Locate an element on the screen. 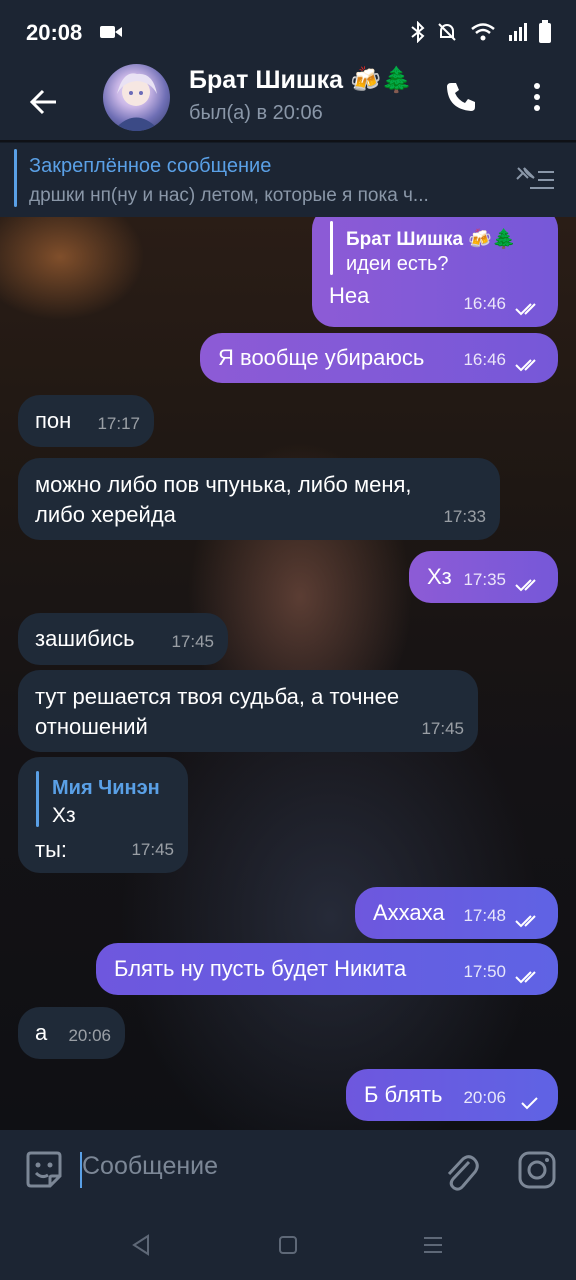 Image resolution: width=576 pixels, height=1280 pixels. video-record-icon is located at coordinates (111, 32).